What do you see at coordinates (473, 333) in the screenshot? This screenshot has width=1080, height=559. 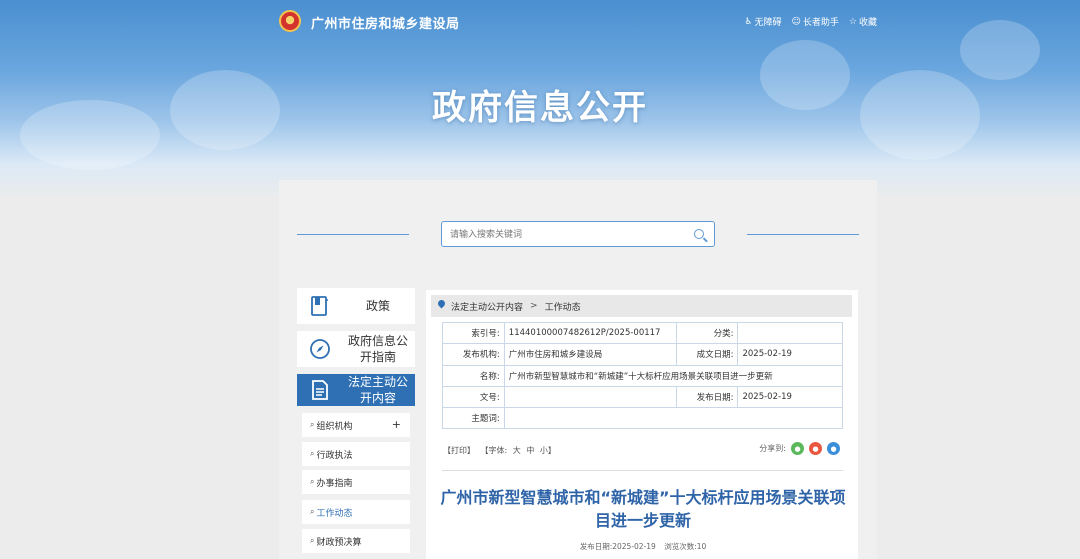 I see `meta-key: 索引号:` at bounding box center [473, 333].